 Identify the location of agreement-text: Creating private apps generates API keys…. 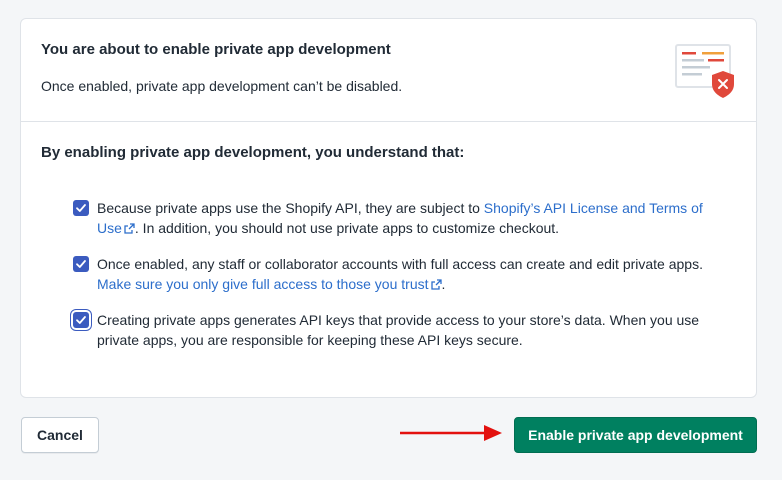
(398, 330).